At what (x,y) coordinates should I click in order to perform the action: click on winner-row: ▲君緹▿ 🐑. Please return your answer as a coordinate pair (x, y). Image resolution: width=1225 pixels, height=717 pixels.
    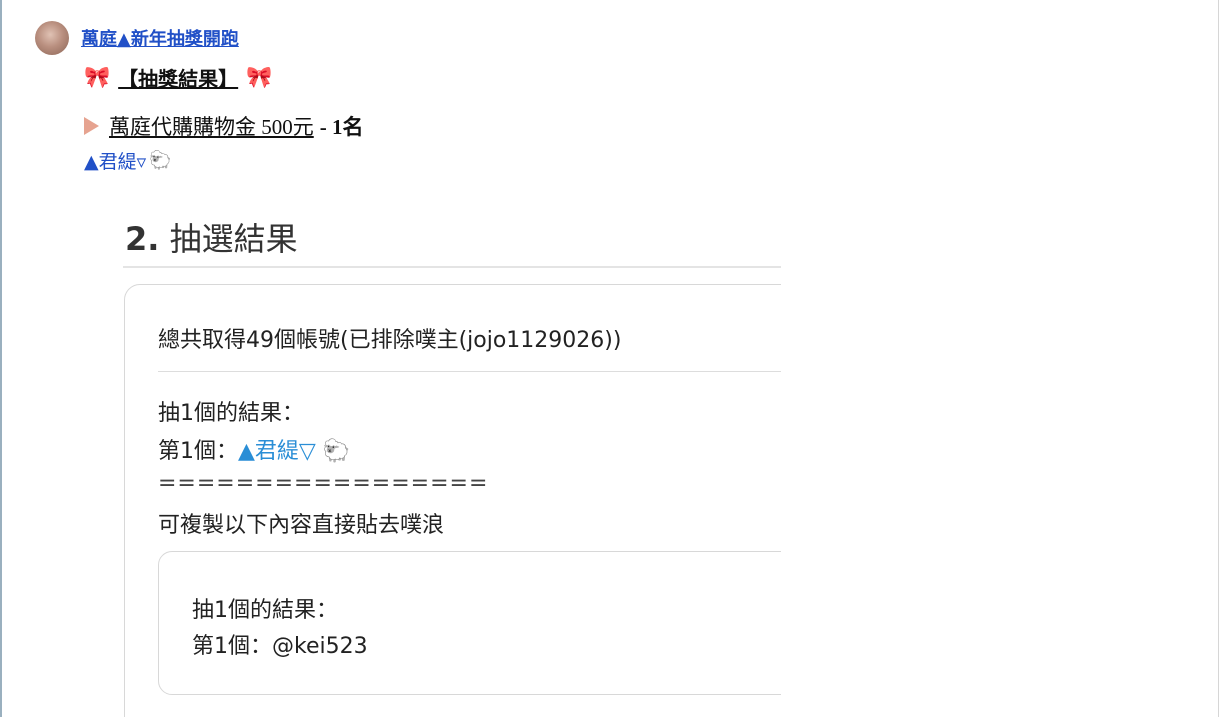
    Looking at the image, I should click on (128, 160).